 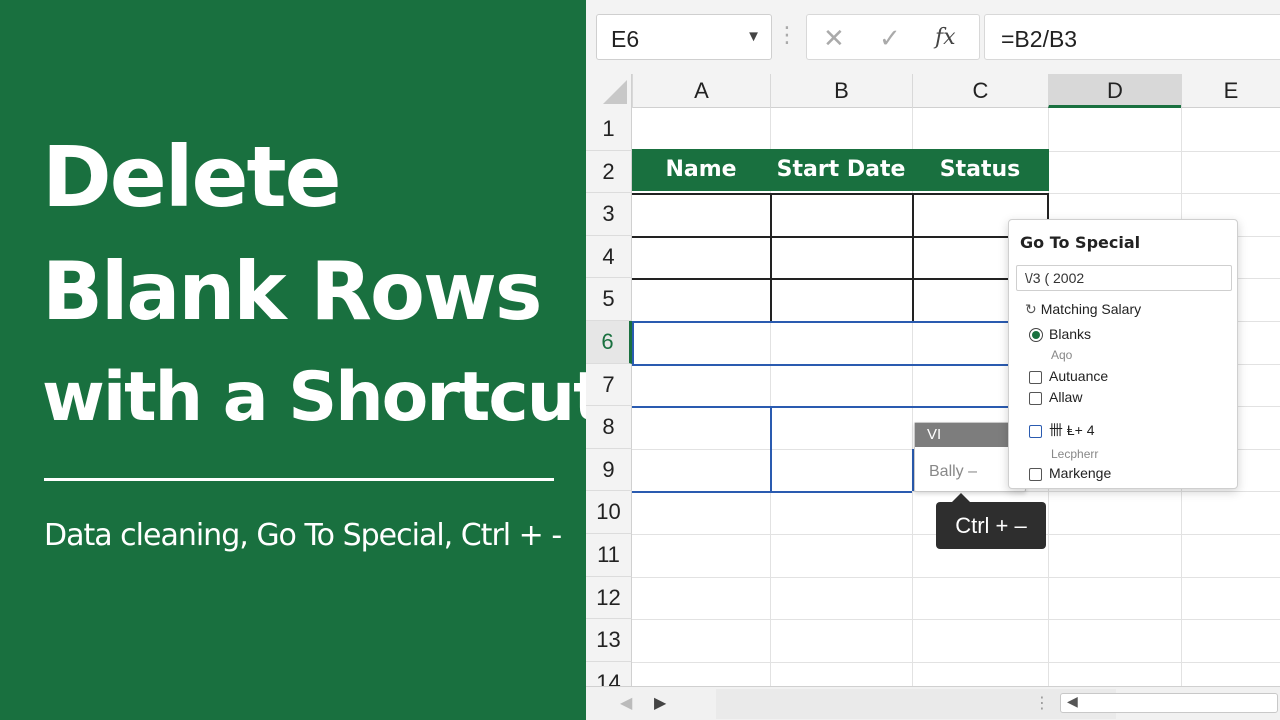 What do you see at coordinates (299, 479) in the screenshot?
I see `promo-divider` at bounding box center [299, 479].